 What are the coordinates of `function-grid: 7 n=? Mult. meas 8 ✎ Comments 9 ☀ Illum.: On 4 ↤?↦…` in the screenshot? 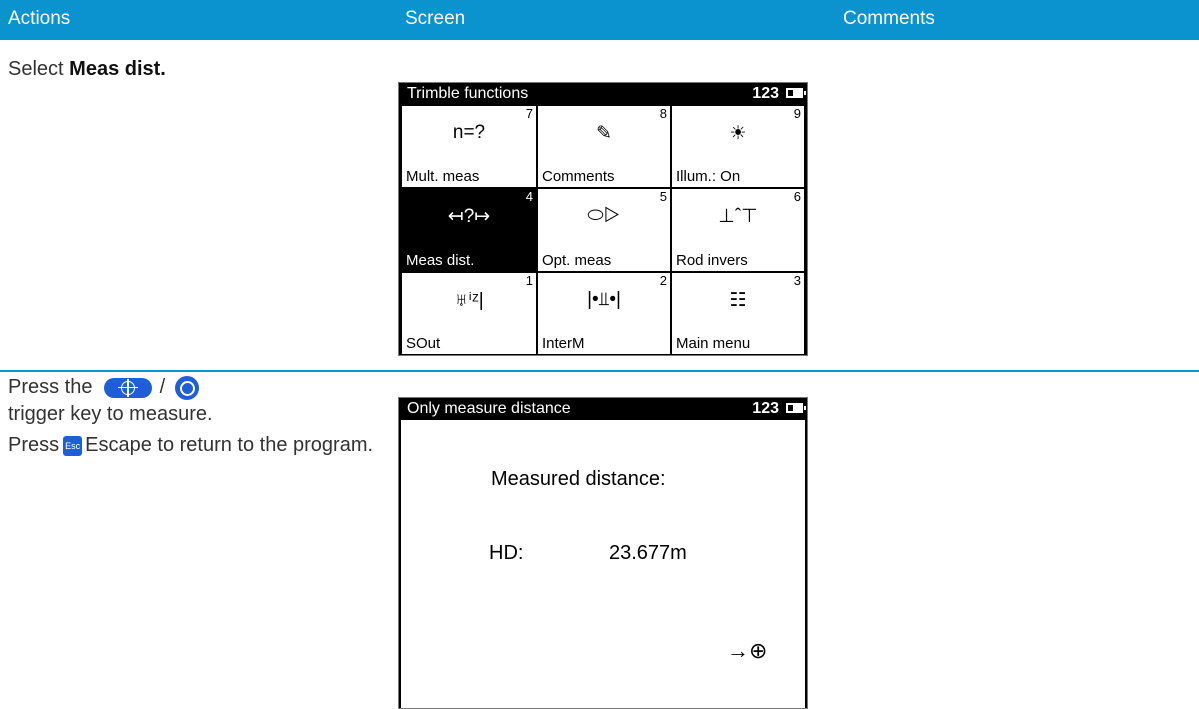 It's located at (603, 230).